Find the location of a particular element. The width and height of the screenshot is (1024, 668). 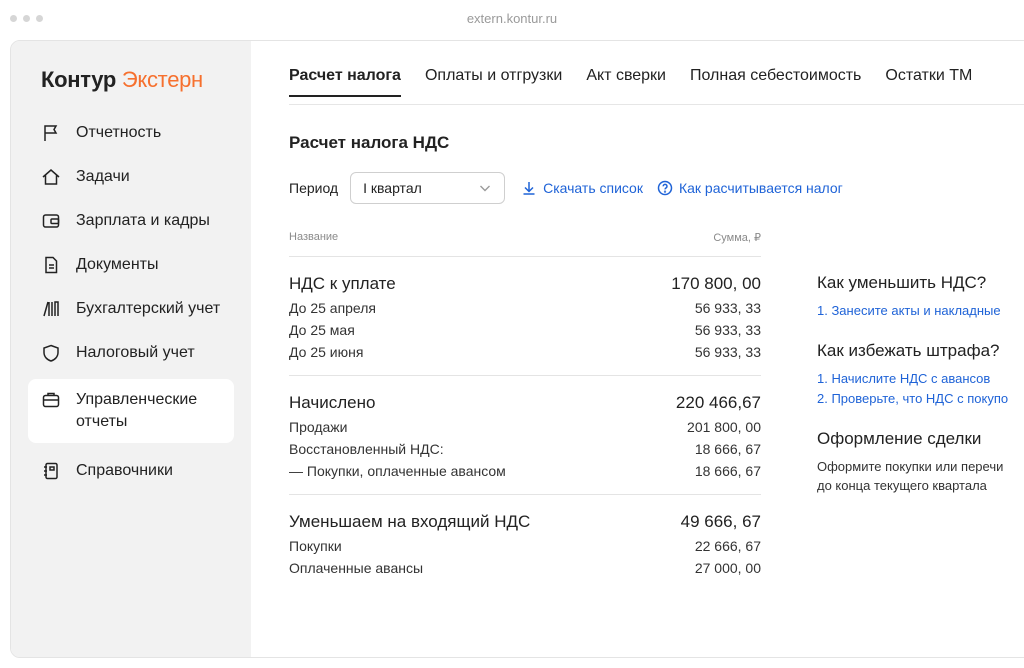

table-row: До 25 мая 56 933, 33 is located at coordinates (525, 330).